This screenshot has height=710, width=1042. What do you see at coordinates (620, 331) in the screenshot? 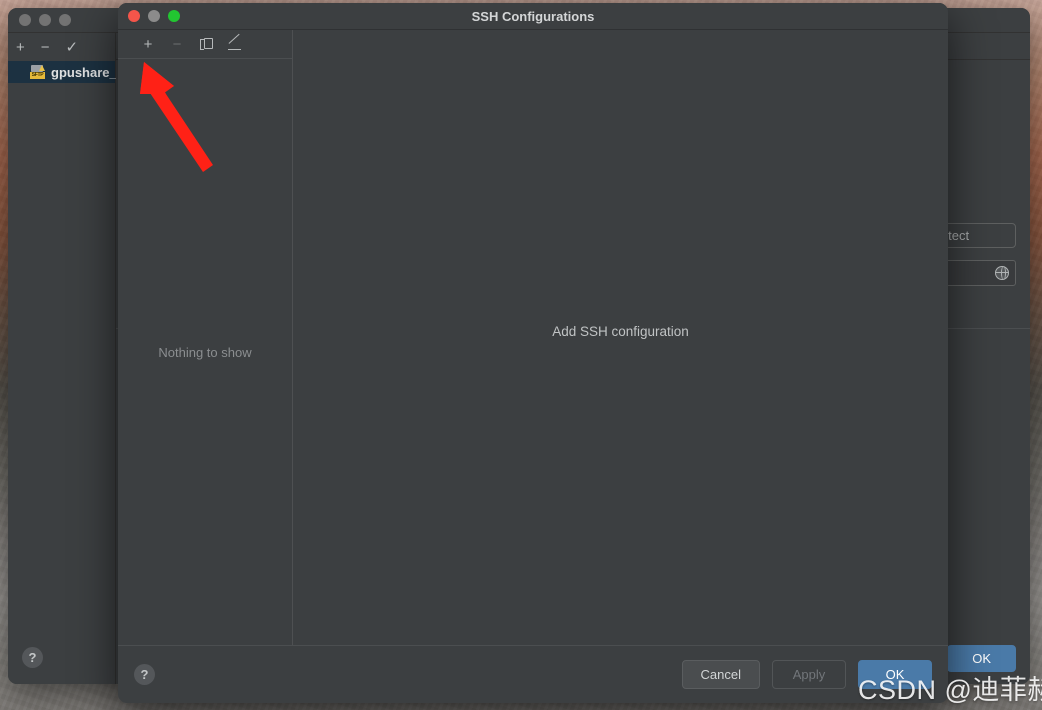
I see `add-ssh-configuration-message: Add SSH configuration` at bounding box center [620, 331].